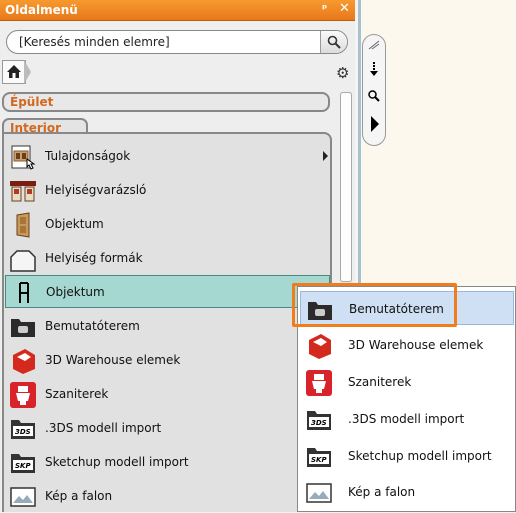 Image resolution: width=516 pixels, height=513 pixels. Describe the element at coordinates (167, 156) in the screenshot. I see `list-item-tulajdonsagok: Tulajdonságok` at that location.